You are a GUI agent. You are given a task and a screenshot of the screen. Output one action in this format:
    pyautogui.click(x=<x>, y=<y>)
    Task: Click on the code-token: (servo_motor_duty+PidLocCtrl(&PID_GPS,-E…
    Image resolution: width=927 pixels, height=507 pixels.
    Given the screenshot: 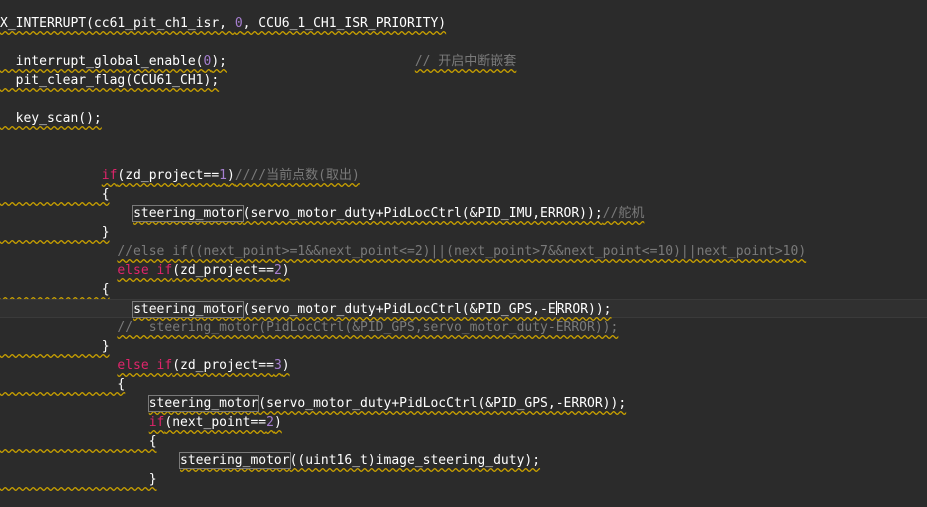 What is the action you would take?
    pyautogui.click(x=442, y=403)
    